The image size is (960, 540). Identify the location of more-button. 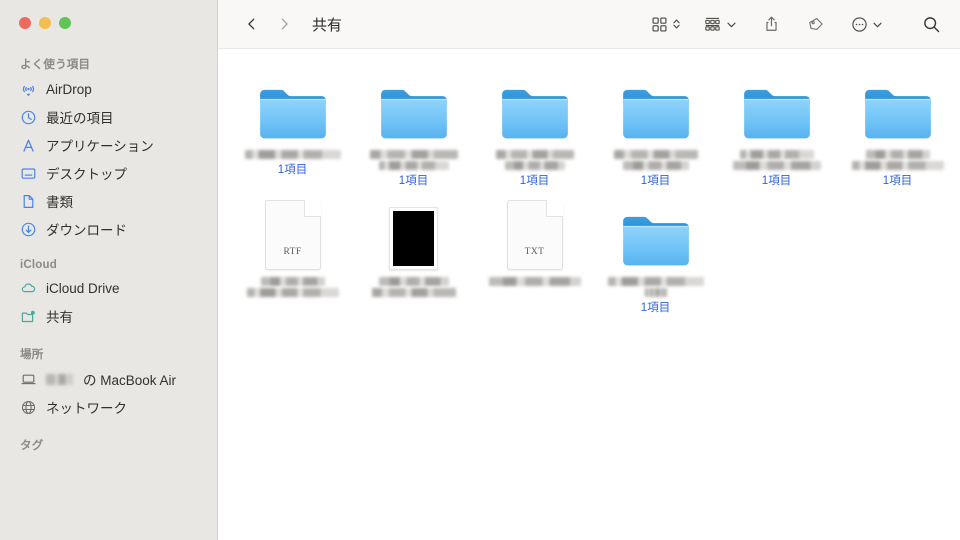
(867, 24).